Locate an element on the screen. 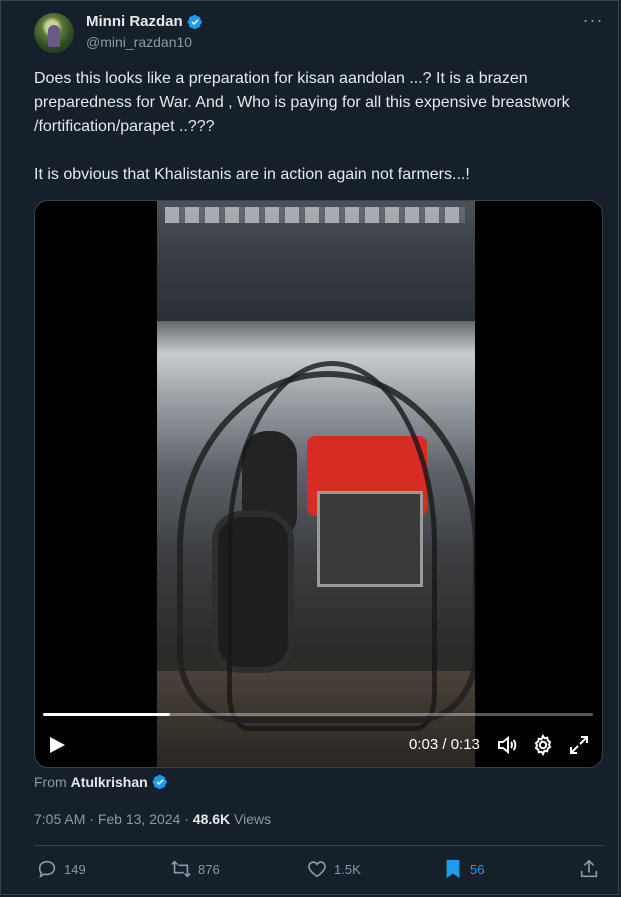 The width and height of the screenshot is (621, 897). tweet-meta: 7:05 AM · Feb 13, 2024 · 48.6K Views is located at coordinates (152, 819).